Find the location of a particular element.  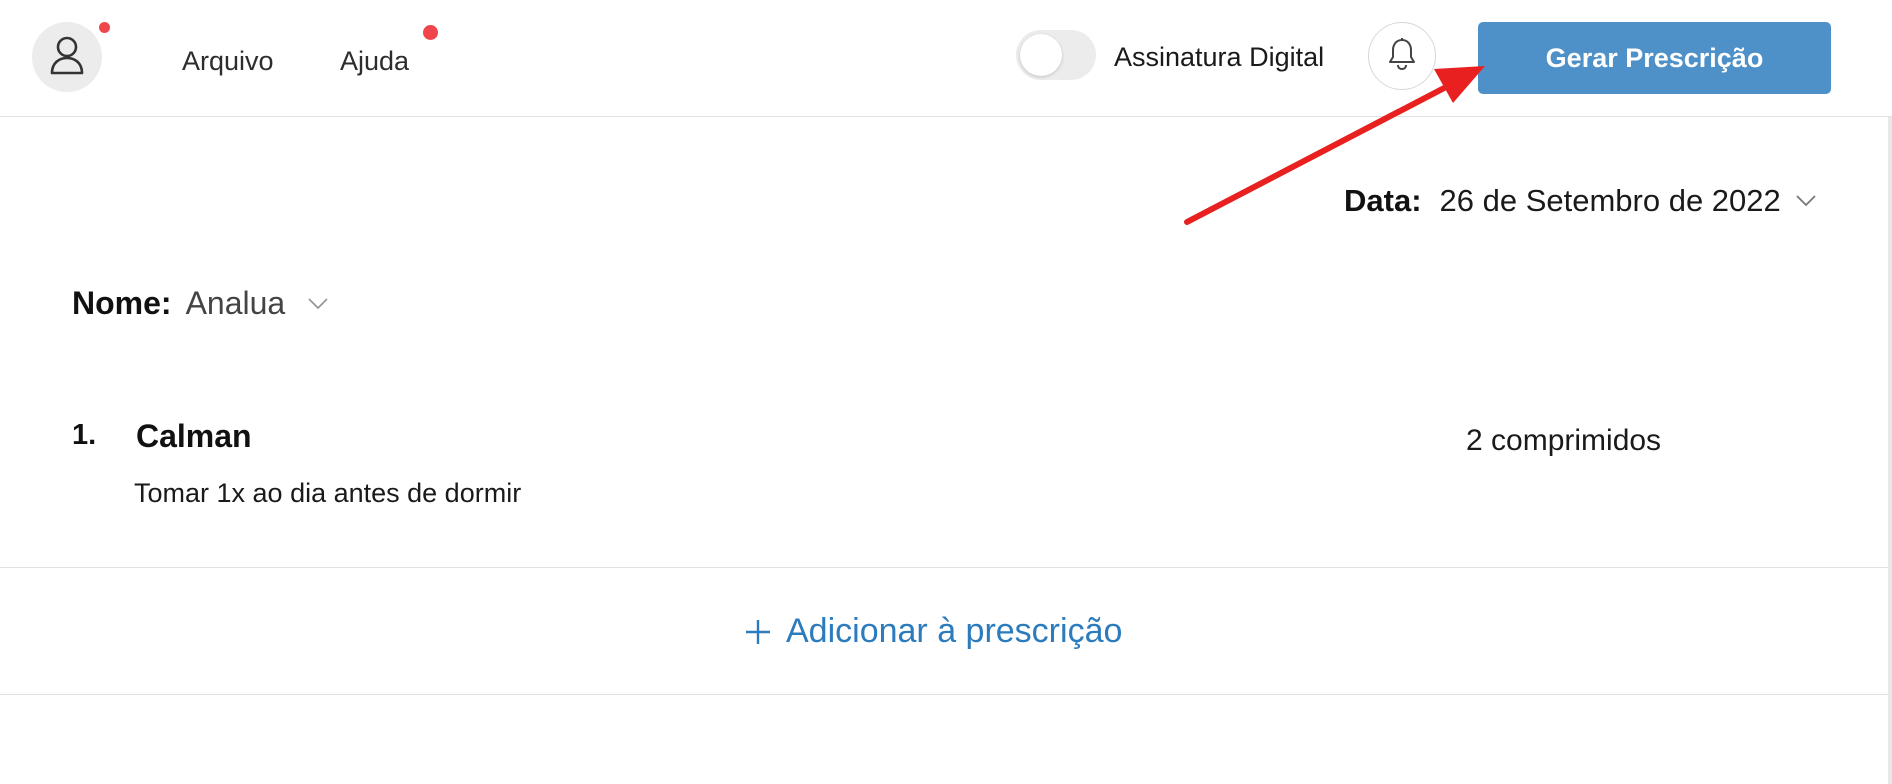

name-value: Analua is located at coordinates (236, 303).